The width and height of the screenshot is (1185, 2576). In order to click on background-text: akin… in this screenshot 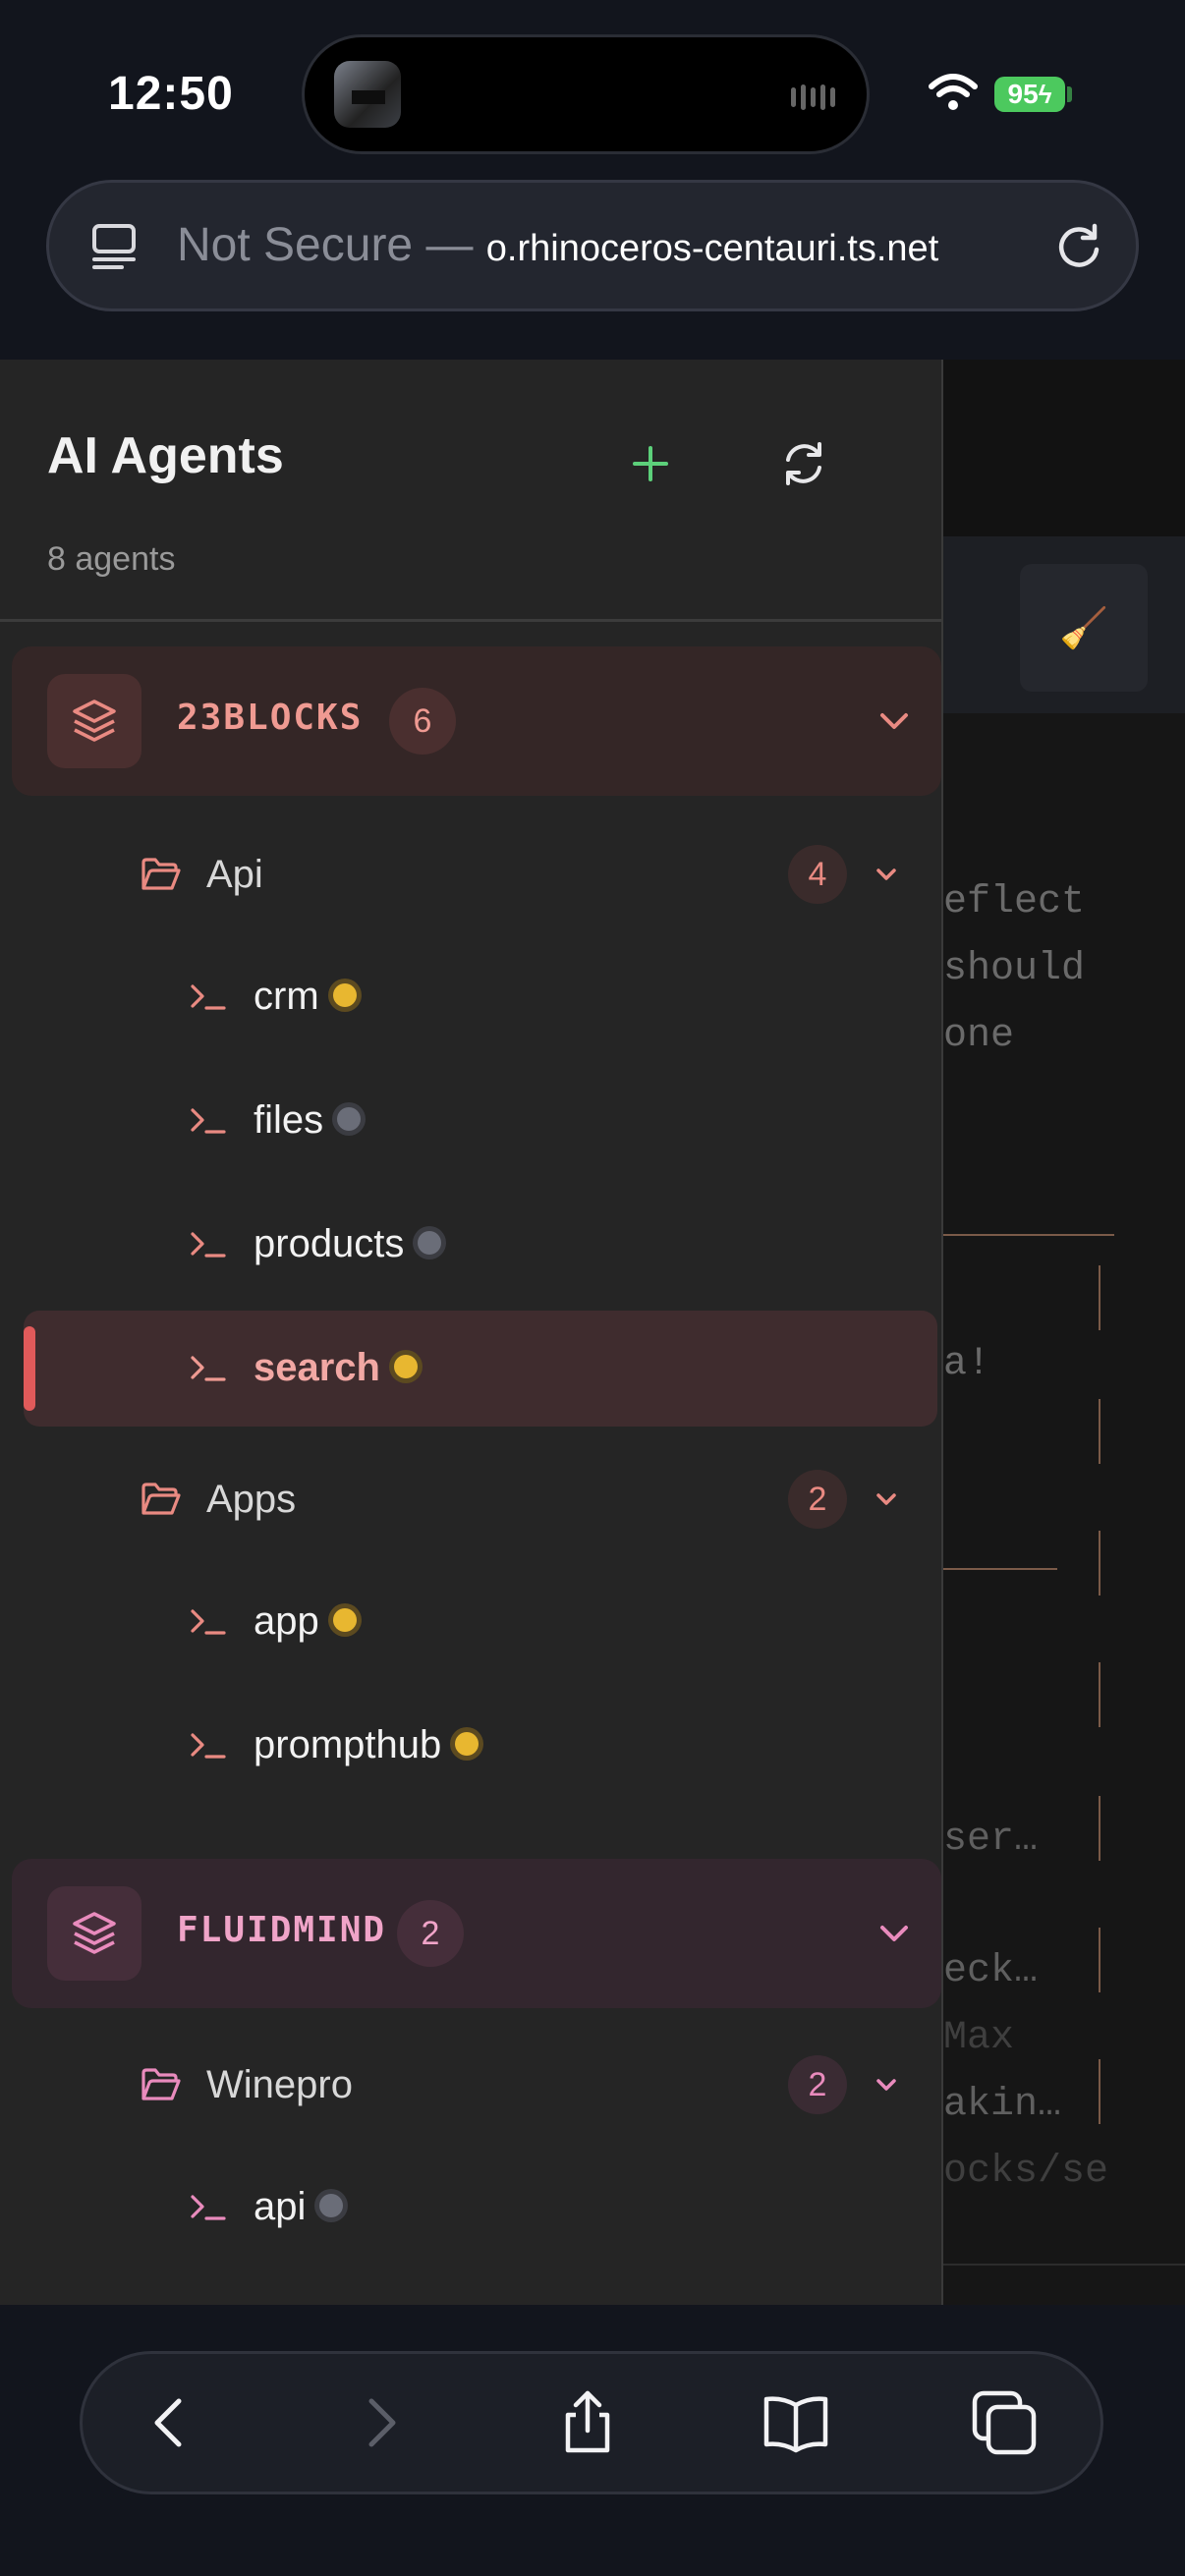, I will do `click(1003, 2105)`.